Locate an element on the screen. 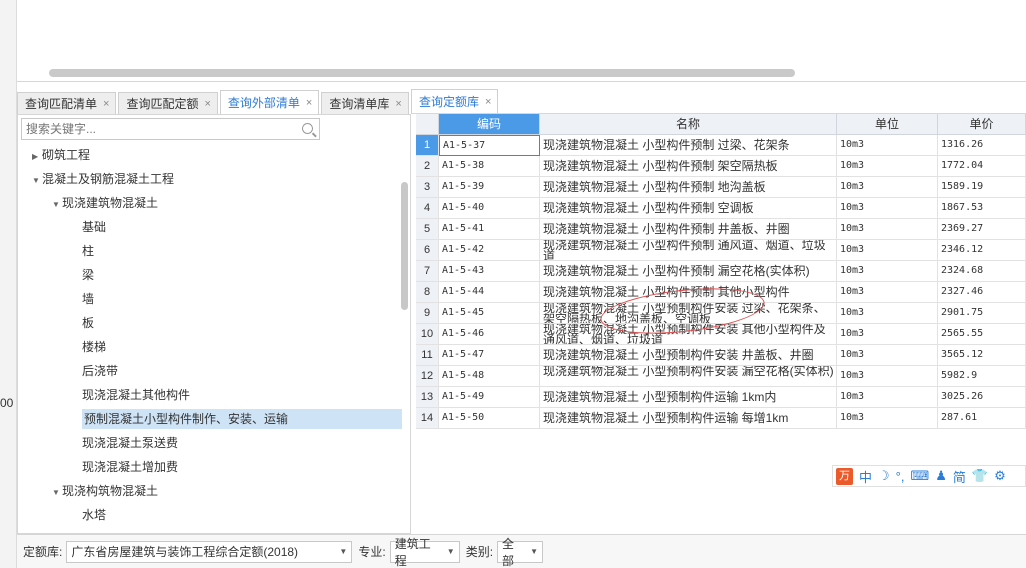  caret-right-icon: ▶ is located at coordinates (37, 157).